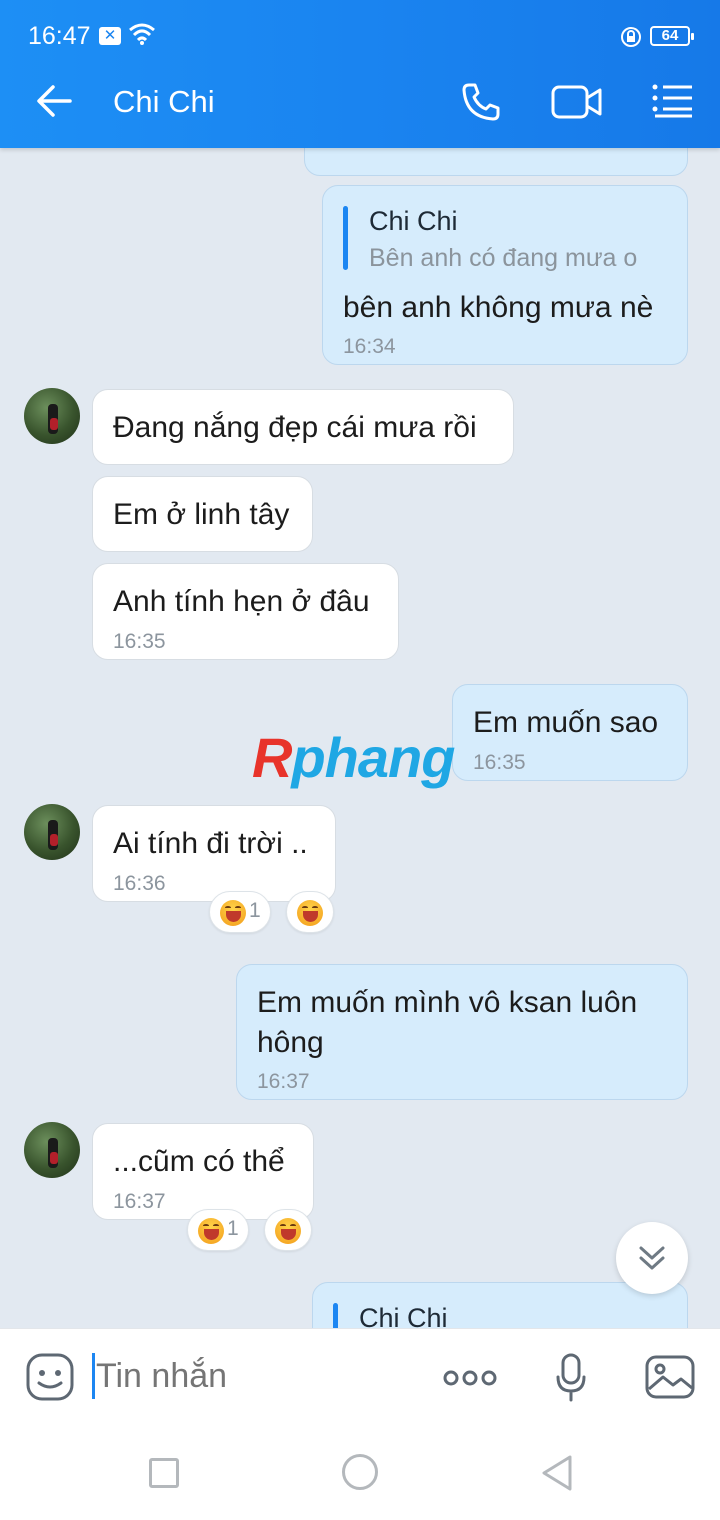 The width and height of the screenshot is (720, 1520). I want to click on sticker-icon, so click(50, 1379).